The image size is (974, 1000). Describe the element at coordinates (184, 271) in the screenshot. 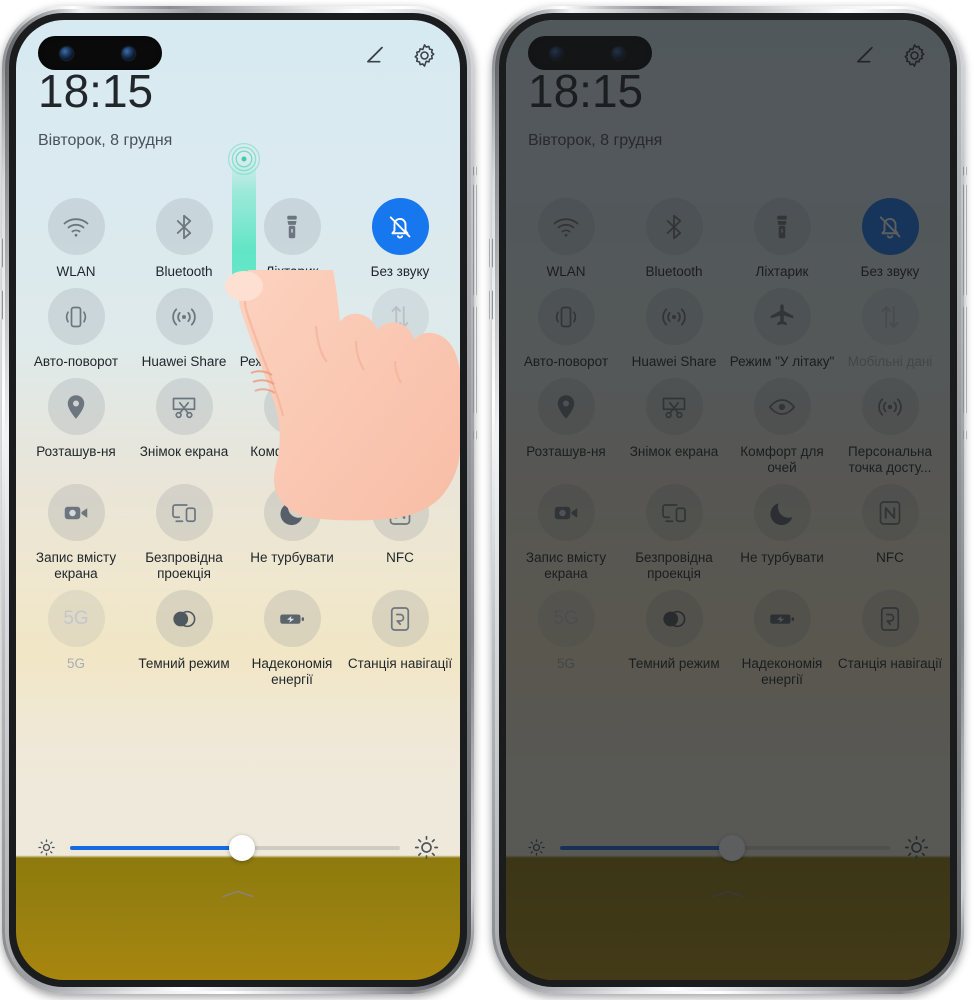

I see `tile-label: Bluetooth` at that location.